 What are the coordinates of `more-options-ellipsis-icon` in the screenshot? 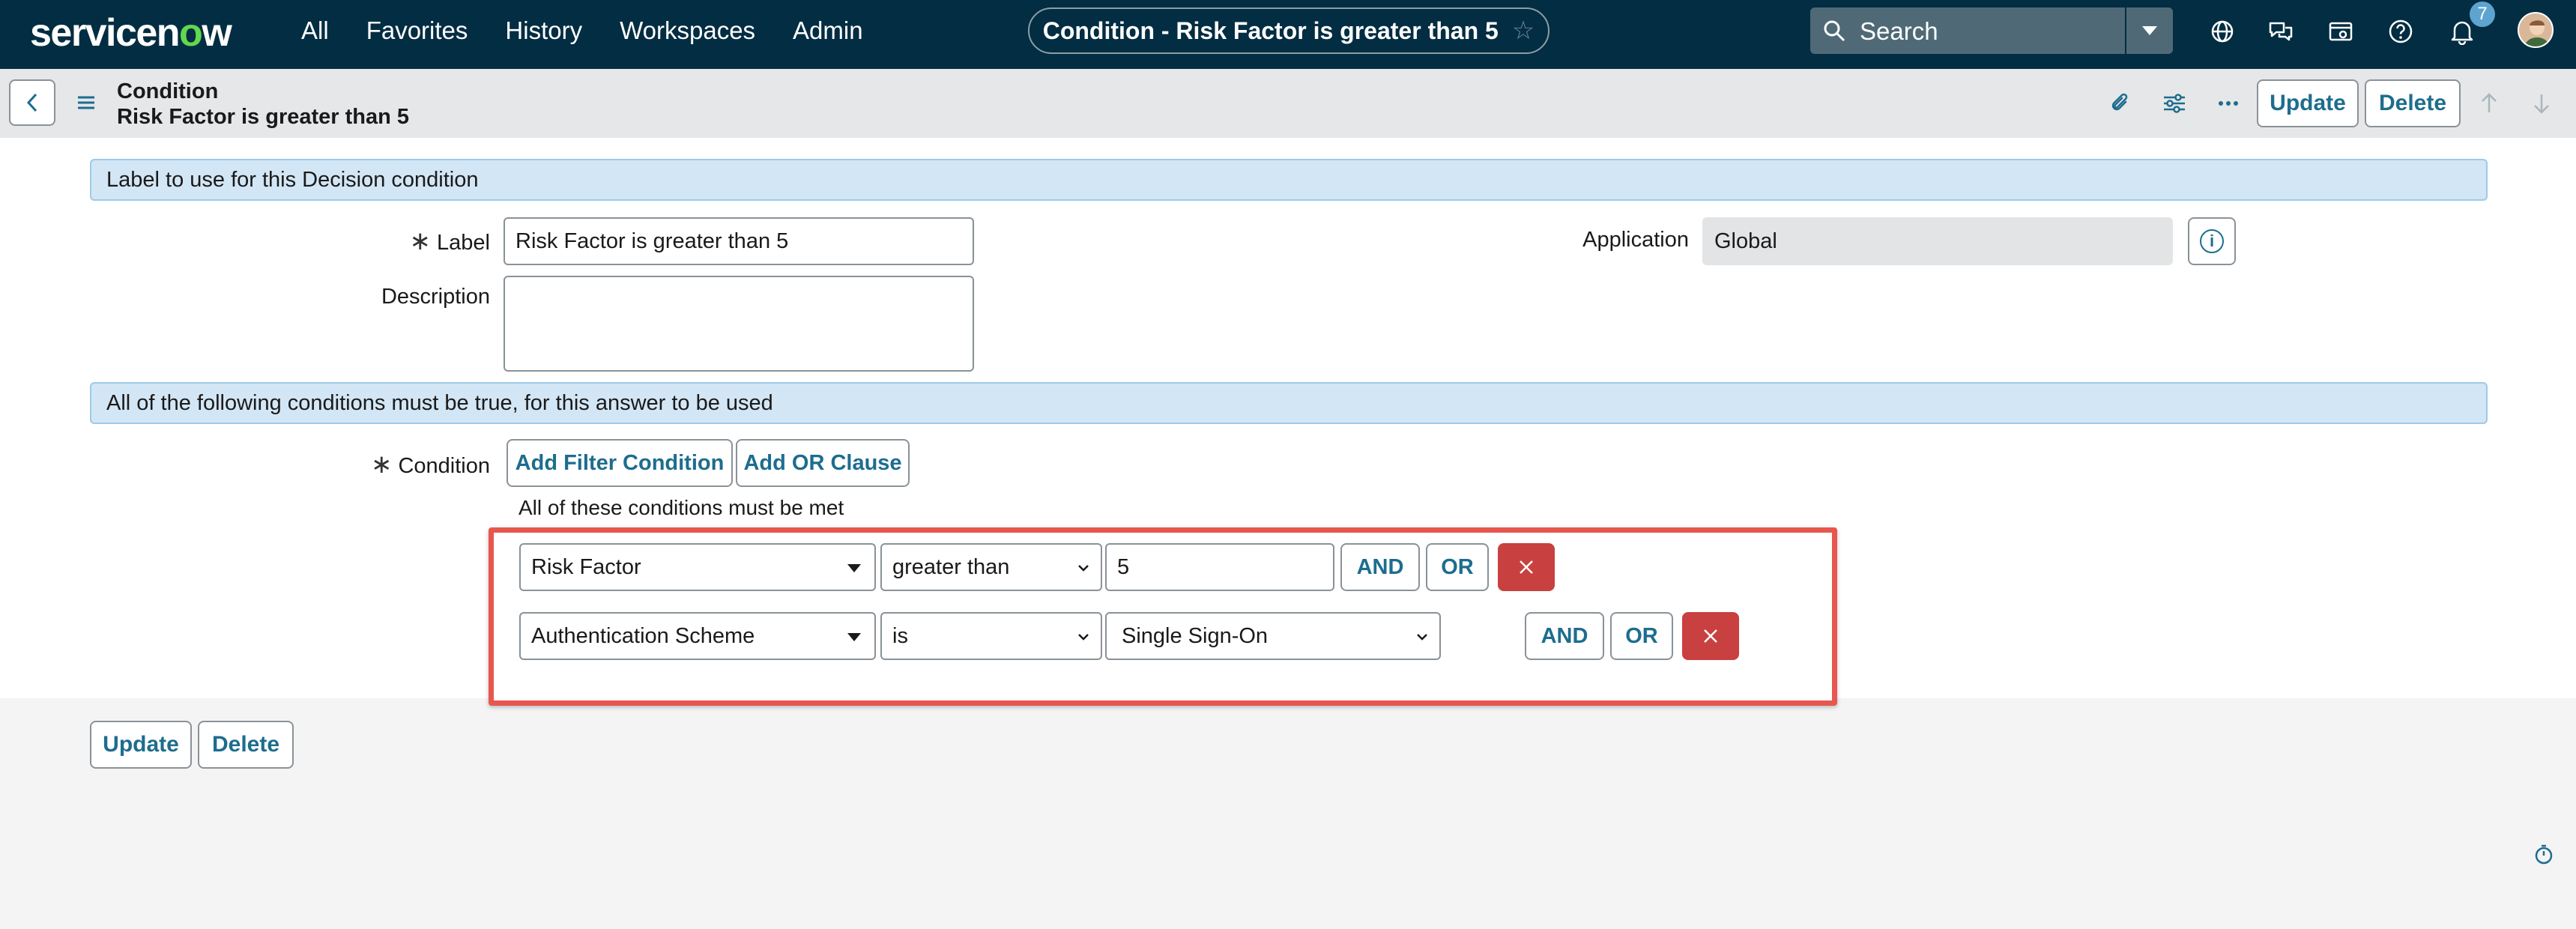 It's located at (2228, 103).